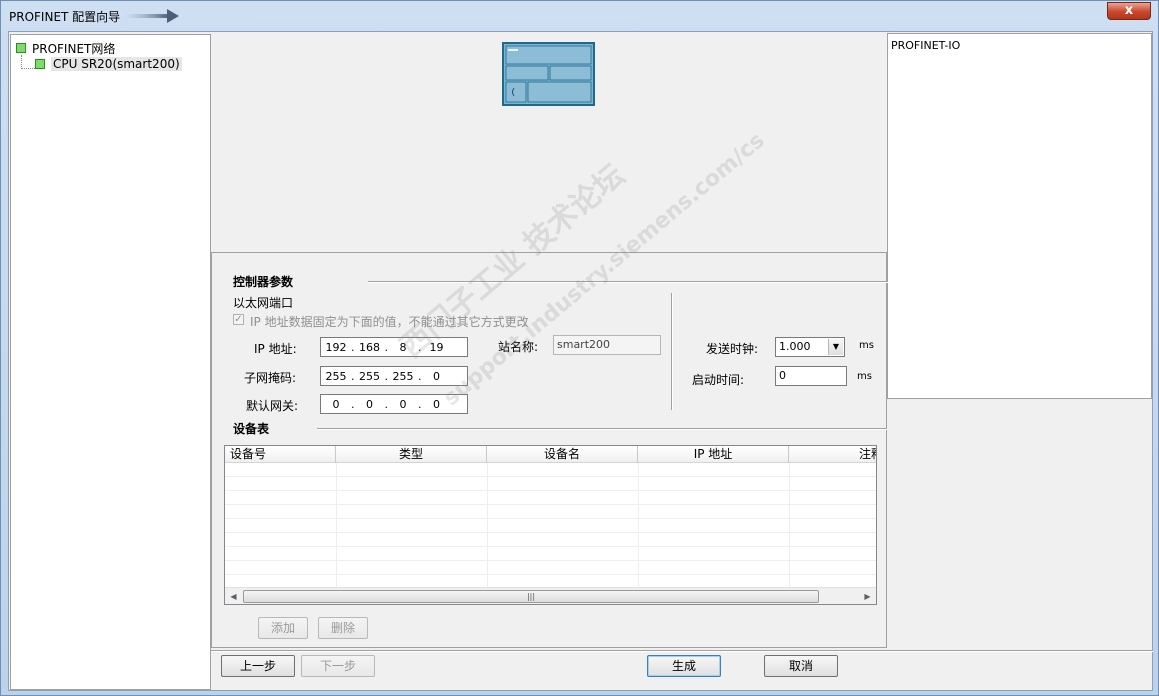 This screenshot has height=696, width=1159. Describe the element at coordinates (270, 378) in the screenshot. I see `subnet-mask-label: 子网掩码:` at that location.